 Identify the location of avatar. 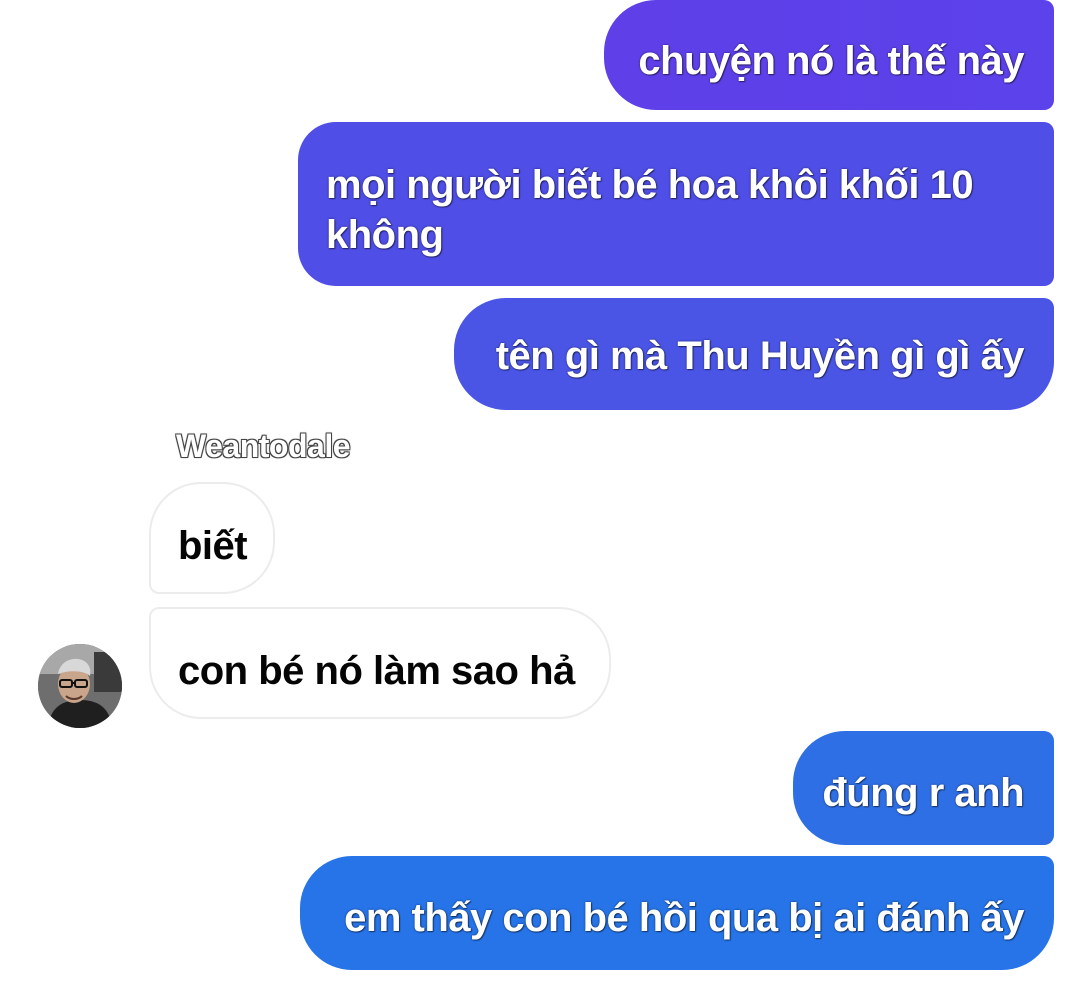
(80, 686).